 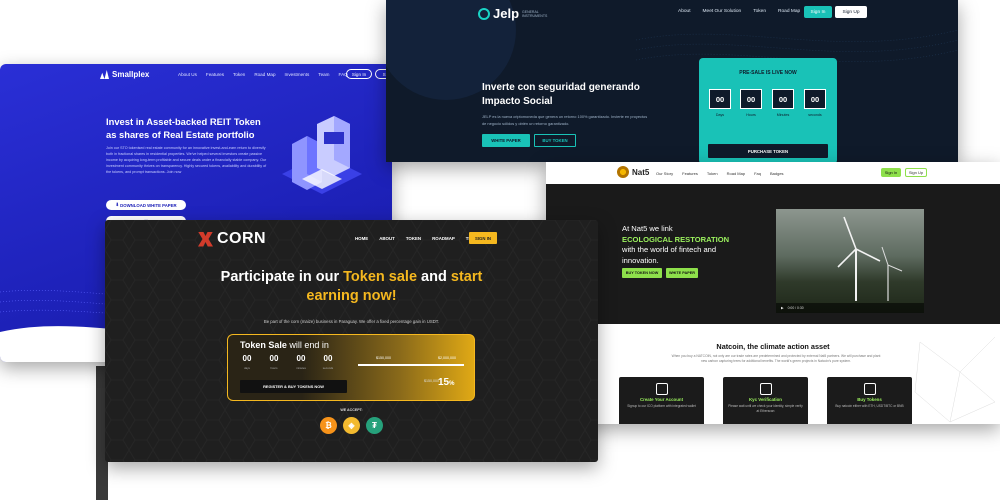 What do you see at coordinates (431, 381) in the screenshot?
I see `raised-value: $150,000` at bounding box center [431, 381].